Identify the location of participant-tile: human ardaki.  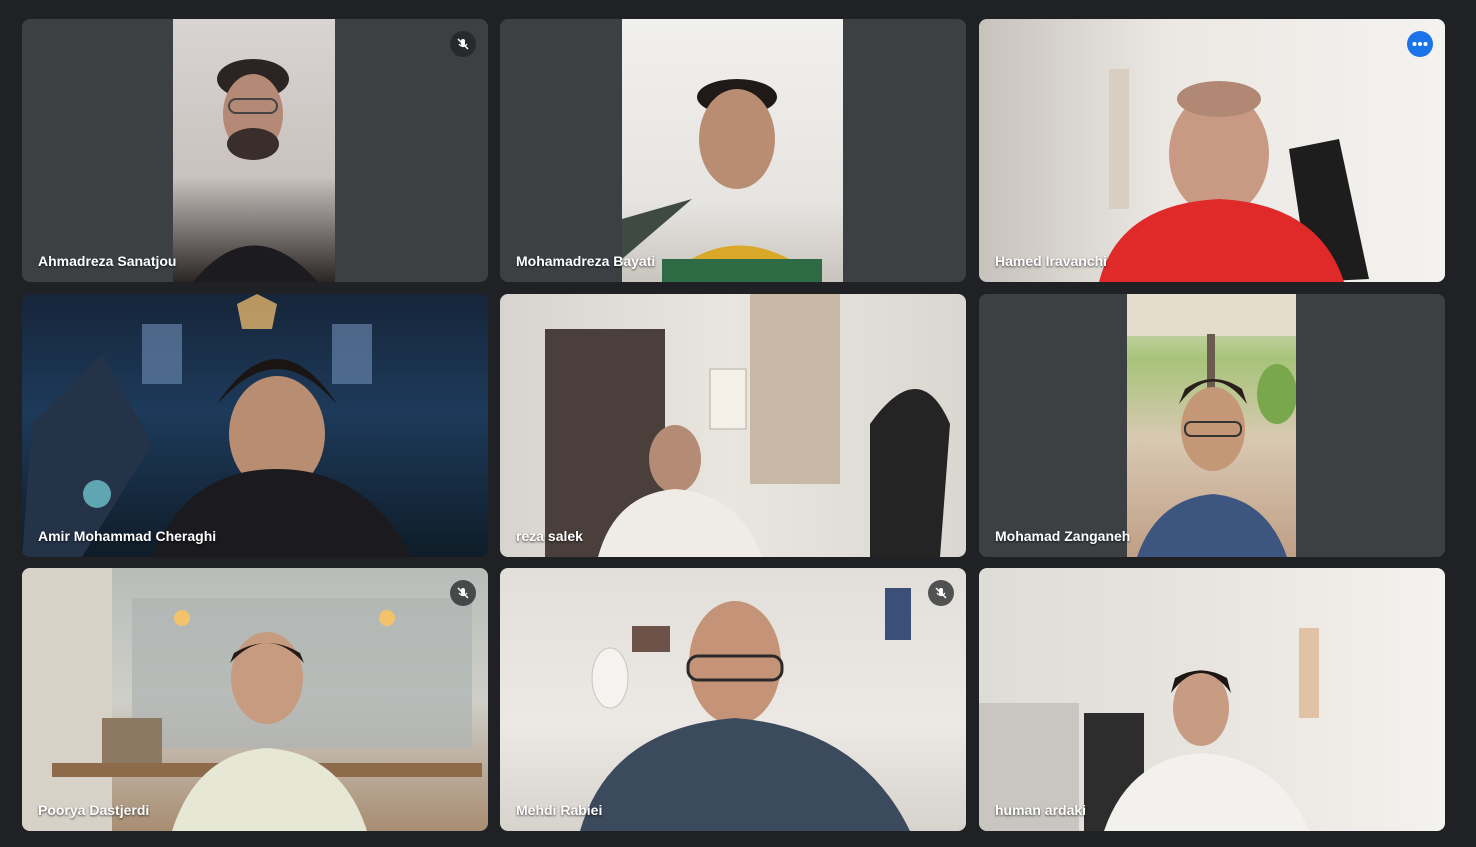
(1212, 699).